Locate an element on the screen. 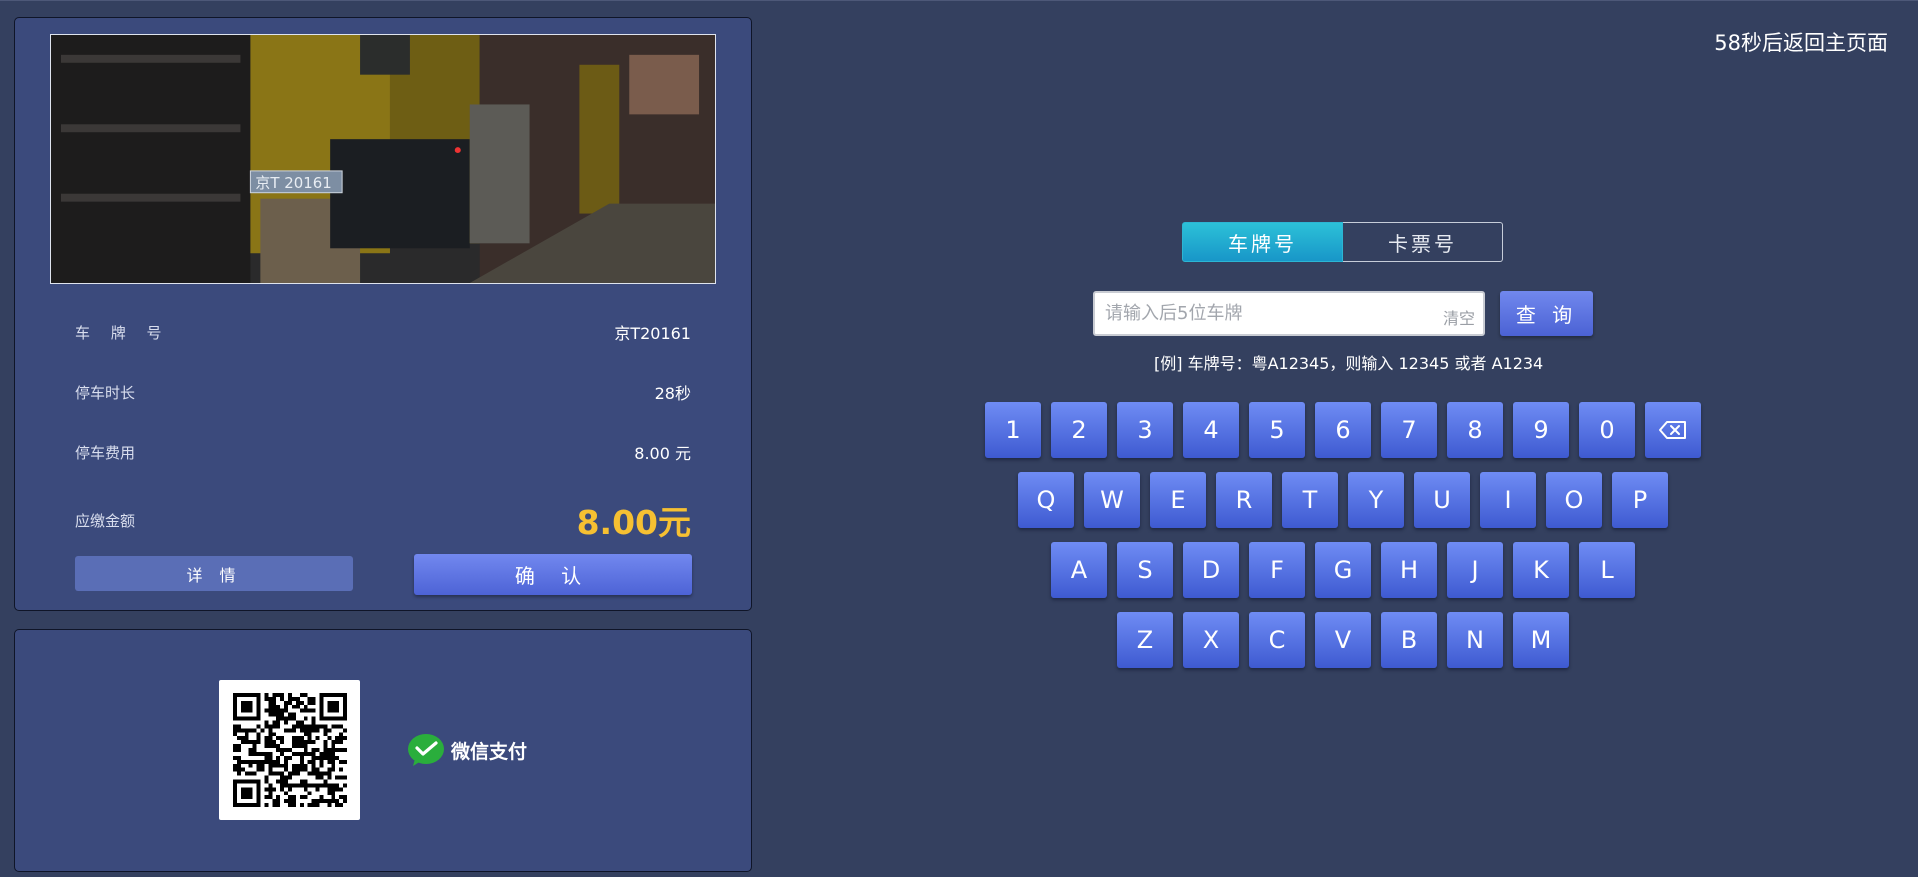  key-8: 8 is located at coordinates (1475, 430).